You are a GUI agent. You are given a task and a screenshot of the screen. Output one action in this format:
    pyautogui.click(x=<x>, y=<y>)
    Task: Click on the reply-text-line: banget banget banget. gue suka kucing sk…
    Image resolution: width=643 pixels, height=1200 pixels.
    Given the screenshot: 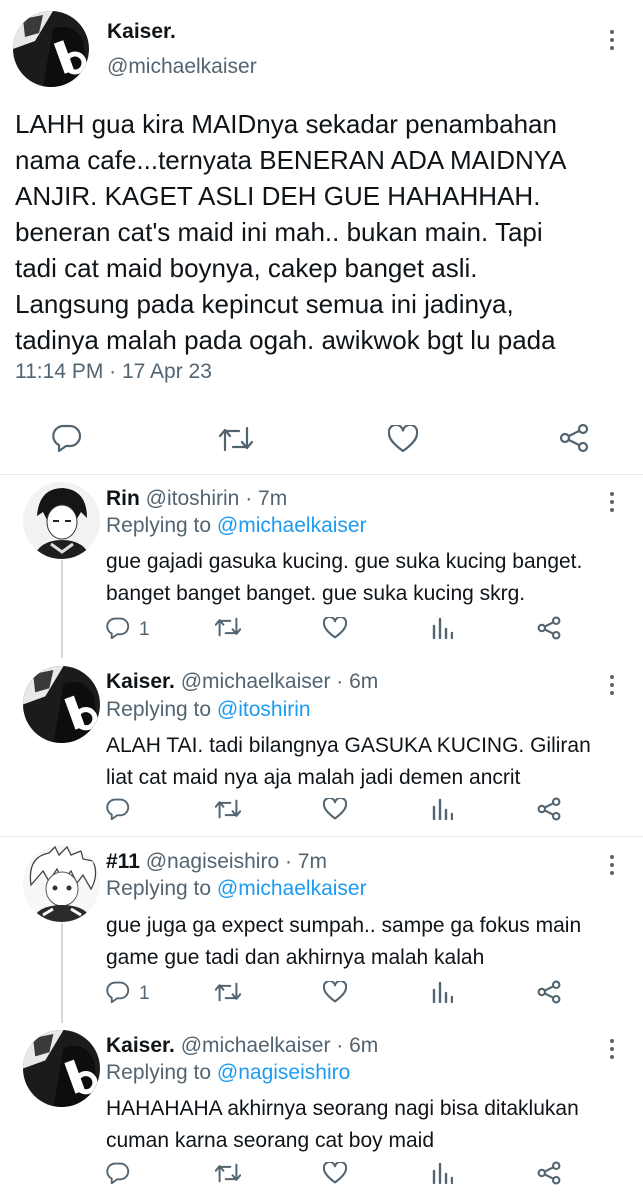 What is the action you would take?
    pyautogui.click(x=316, y=593)
    